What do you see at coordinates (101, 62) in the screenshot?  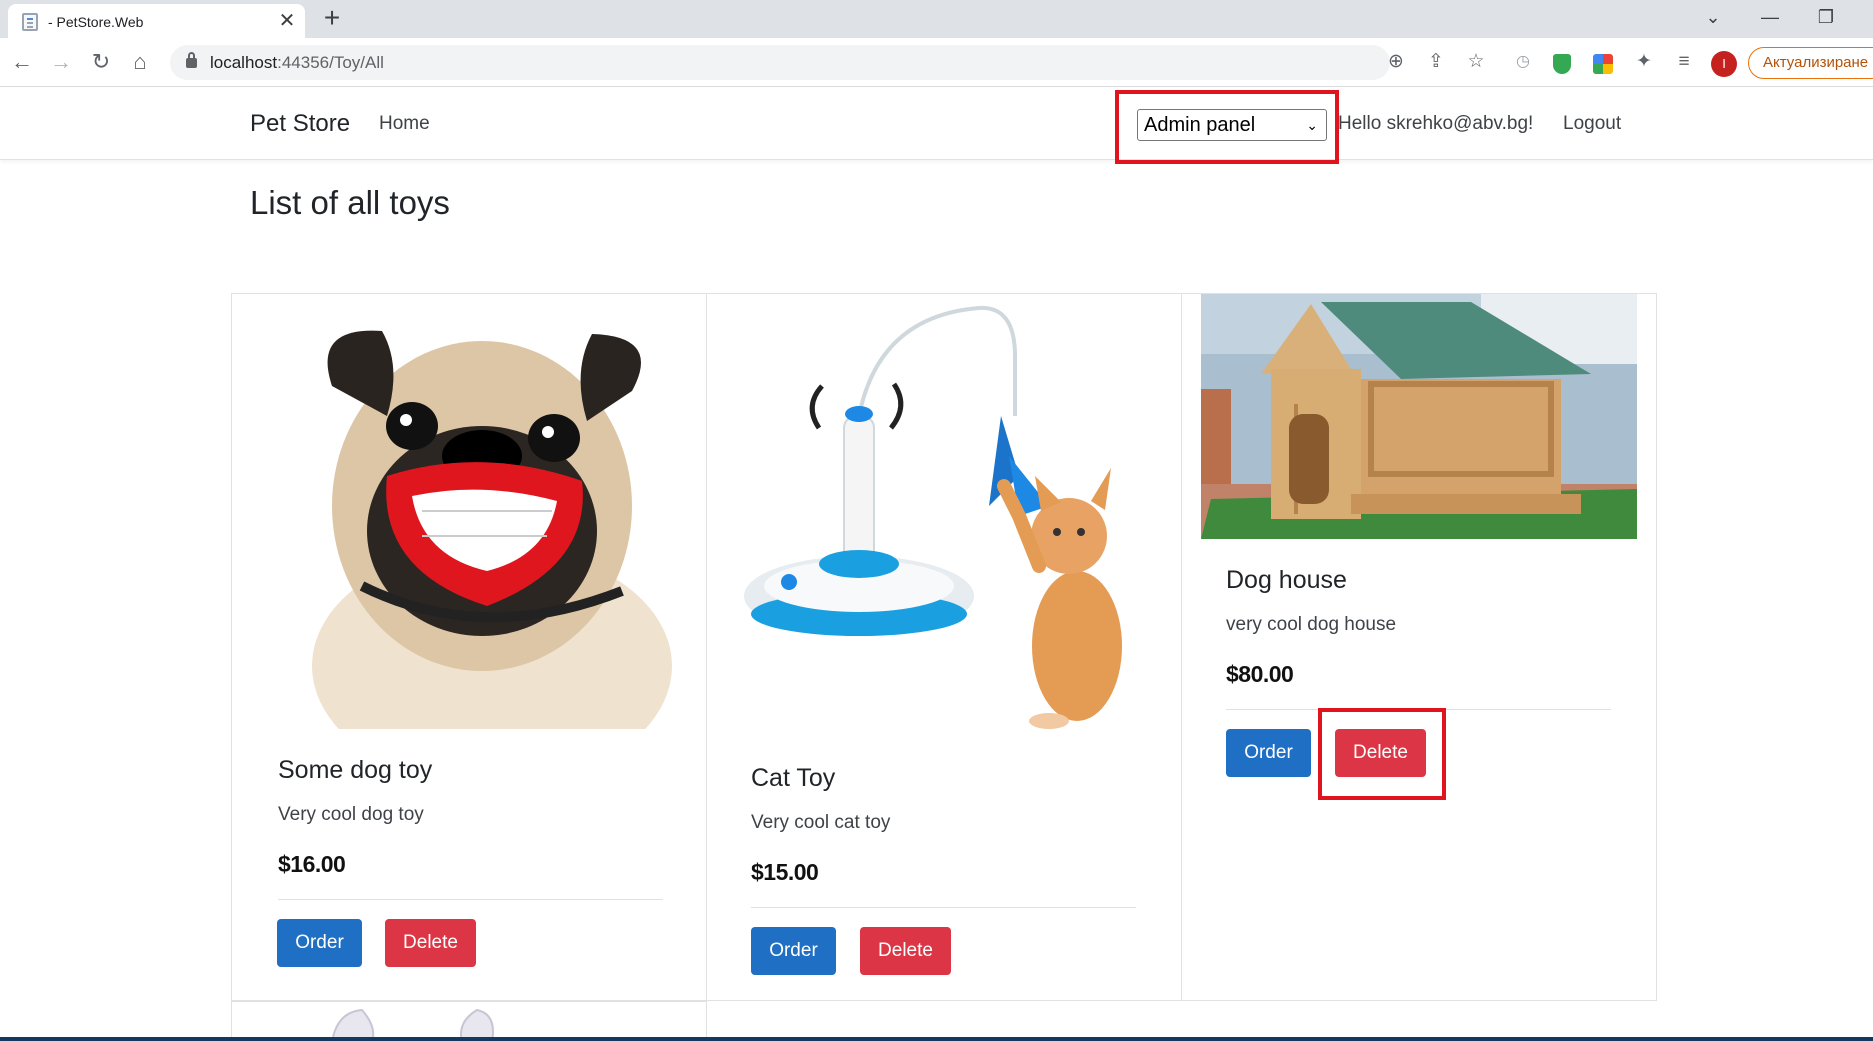 I see `reload-icon: ↻` at bounding box center [101, 62].